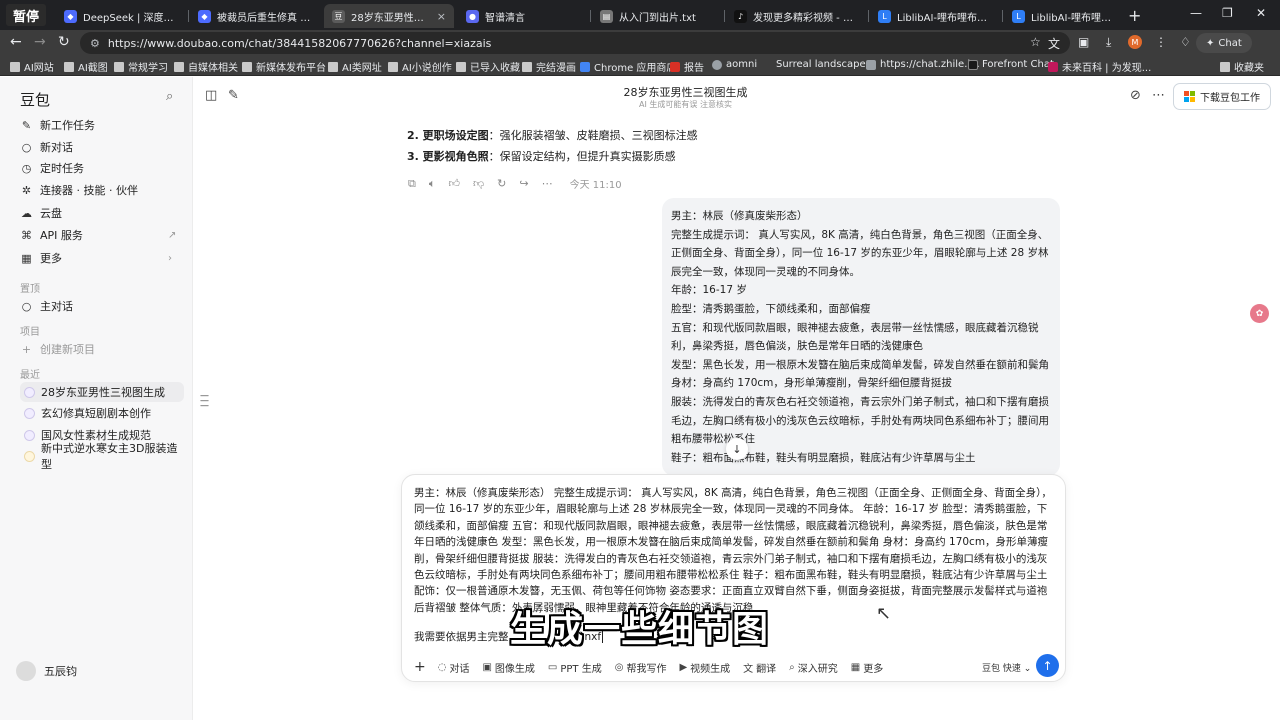 The height and width of the screenshot is (720, 1280). What do you see at coordinates (41, 213) in the screenshot?
I see `sidebar-item-cloud-drive: ☁ 云盘` at bounding box center [41, 213].